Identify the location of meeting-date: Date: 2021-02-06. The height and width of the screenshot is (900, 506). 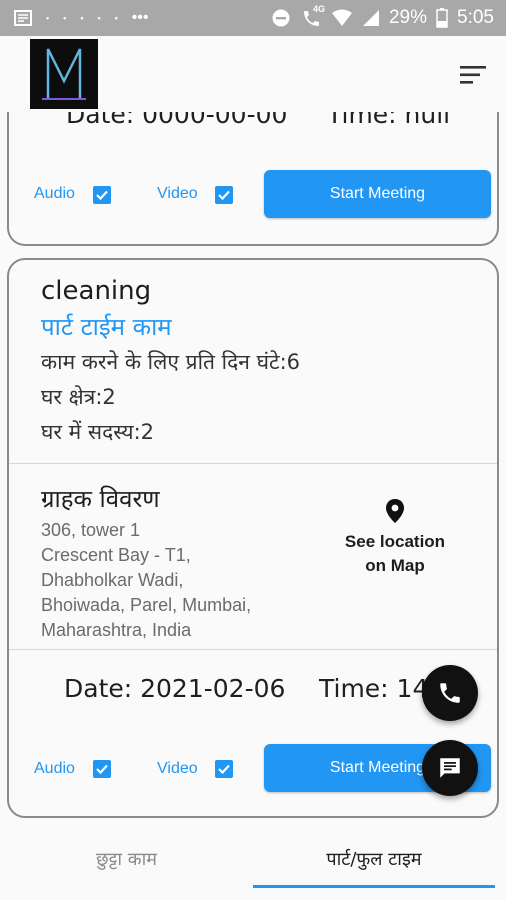
(175, 688).